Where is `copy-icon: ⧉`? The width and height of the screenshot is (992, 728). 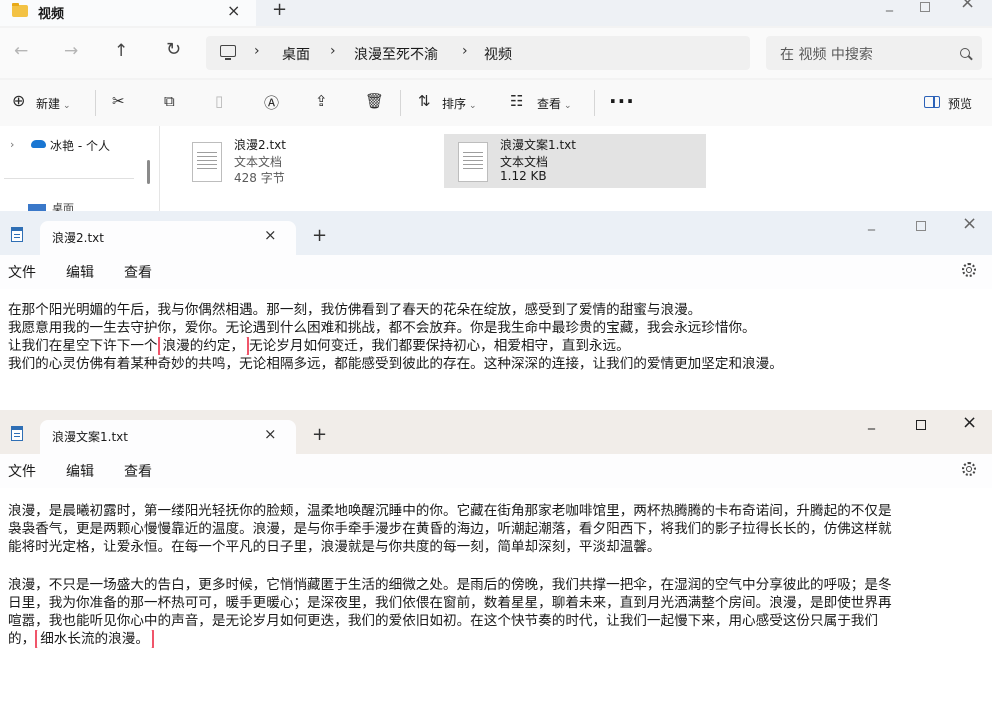
copy-icon: ⧉ is located at coordinates (169, 101).